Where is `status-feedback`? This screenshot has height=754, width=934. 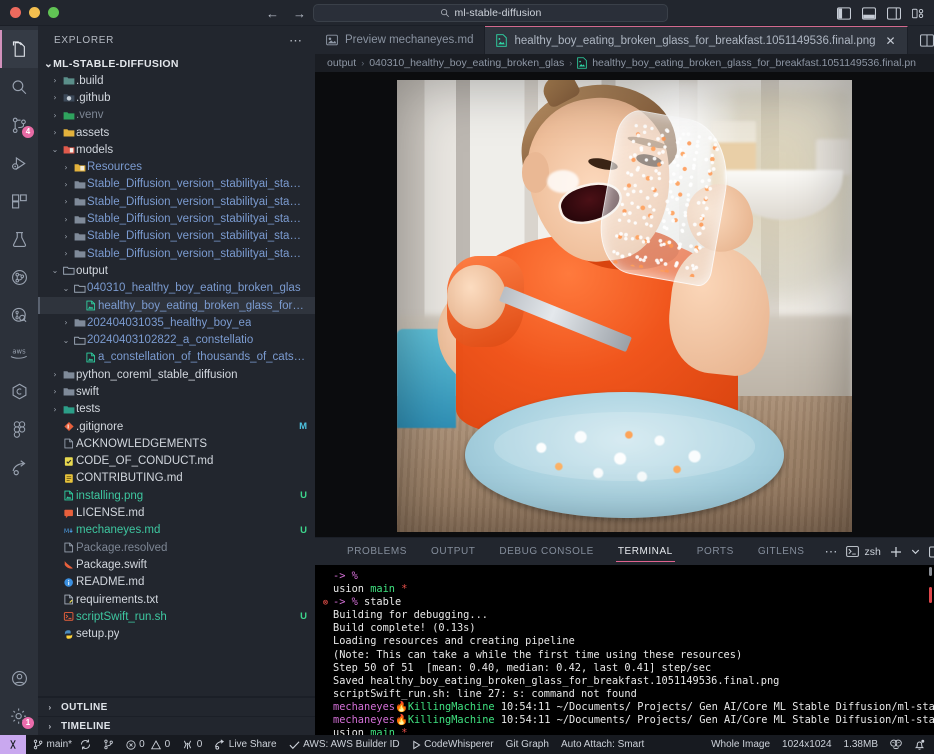
status-feedback is located at coordinates (896, 744).